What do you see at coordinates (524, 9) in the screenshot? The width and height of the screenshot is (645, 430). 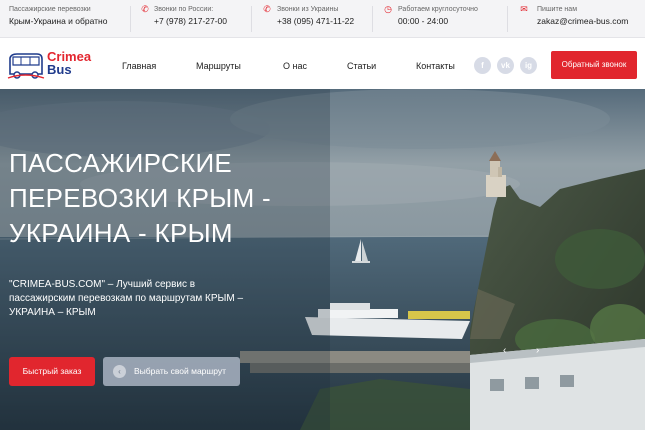 I see `mail-icon: ✉` at bounding box center [524, 9].